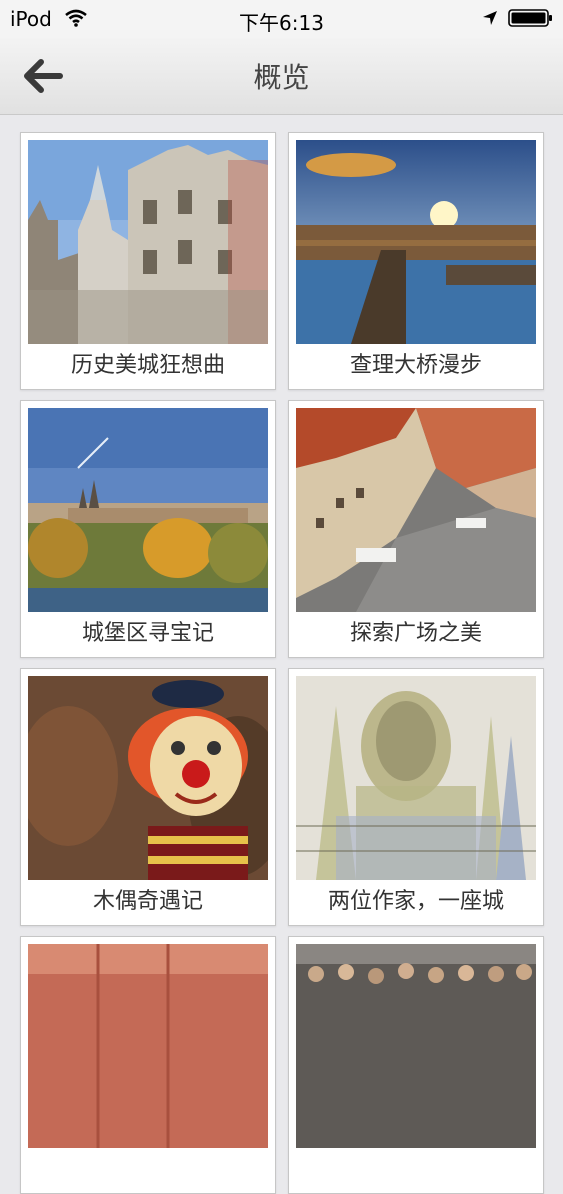 The image size is (563, 1194). Describe the element at coordinates (147, 365) in the screenshot. I see `tour-card-title: 历史美城狂想曲` at that location.